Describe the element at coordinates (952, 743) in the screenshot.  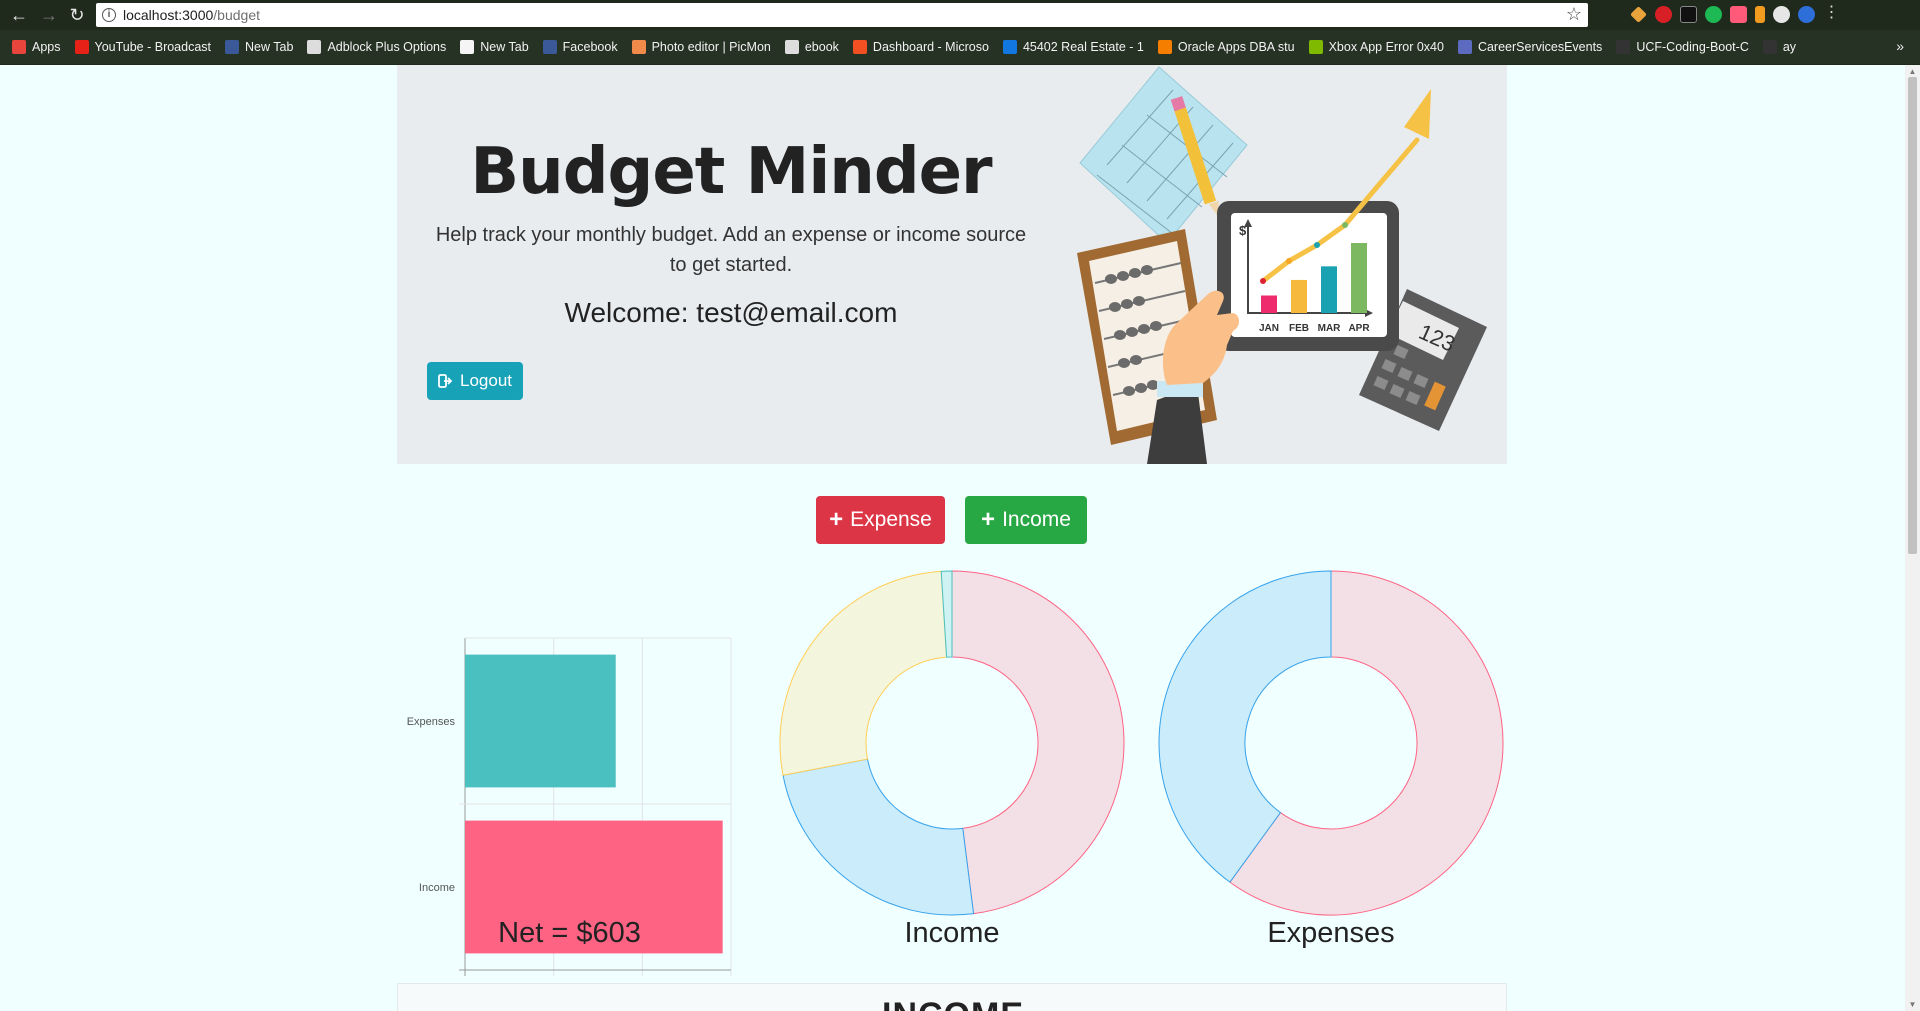
I see `income-doughnut-chart` at that location.